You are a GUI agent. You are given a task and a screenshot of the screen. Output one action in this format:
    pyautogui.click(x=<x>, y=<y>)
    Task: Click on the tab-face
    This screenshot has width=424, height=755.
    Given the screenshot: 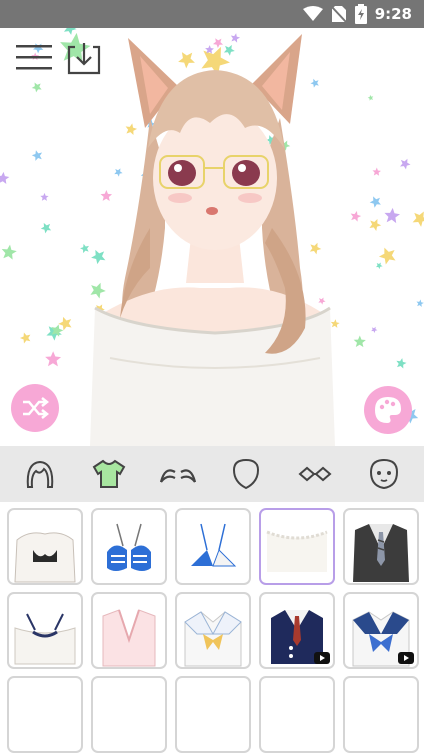 What is the action you would take?
    pyautogui.click(x=246, y=474)
    